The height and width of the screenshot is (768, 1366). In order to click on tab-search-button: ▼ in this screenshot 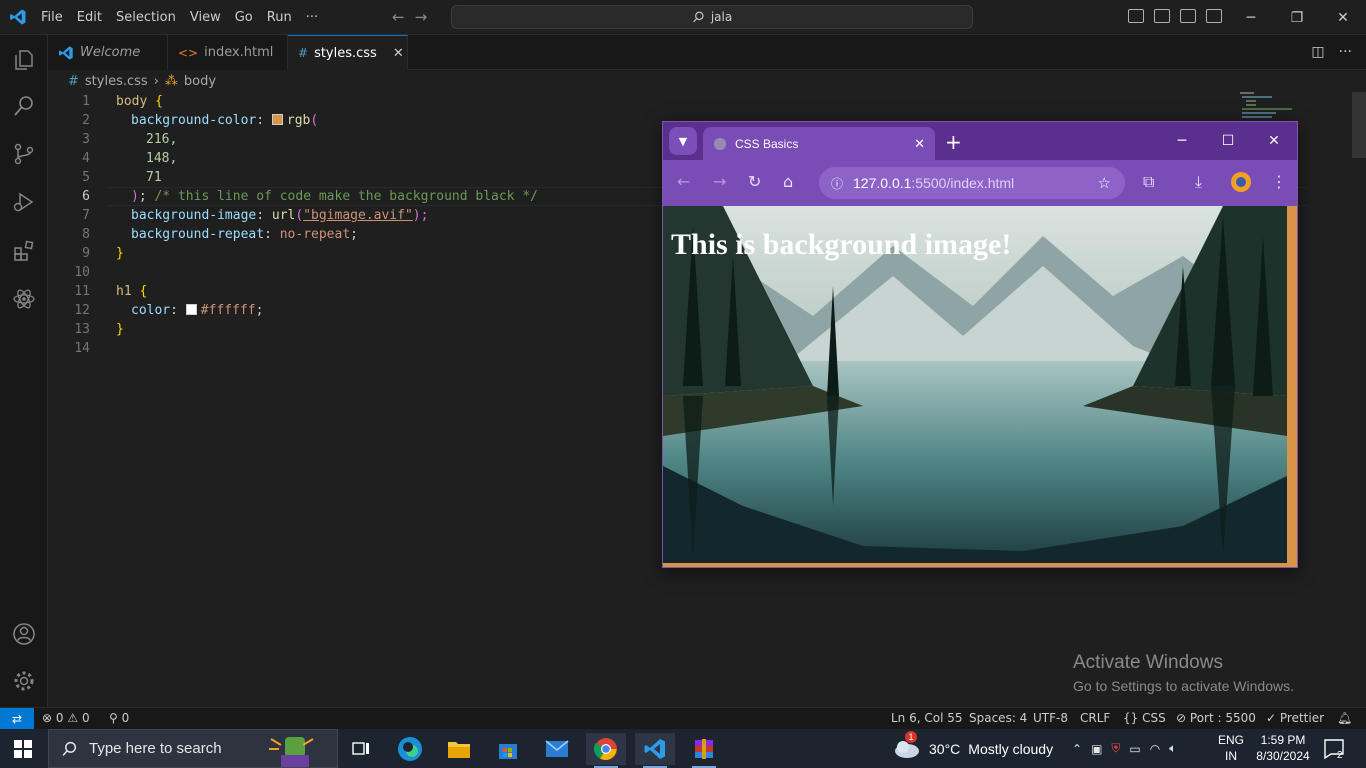, I will do `click(683, 141)`.